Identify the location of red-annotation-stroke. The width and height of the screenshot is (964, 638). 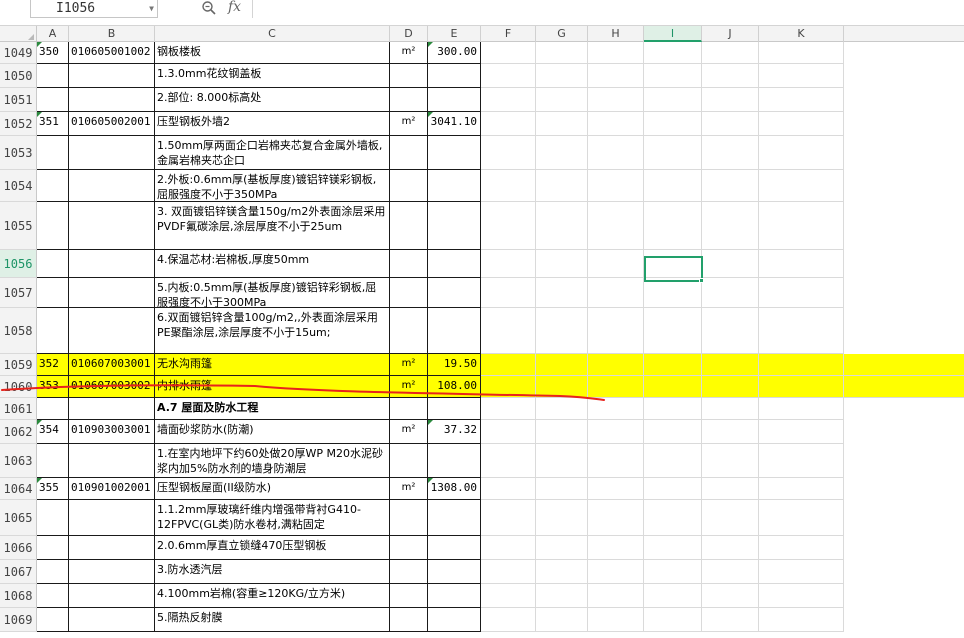
(303, 392).